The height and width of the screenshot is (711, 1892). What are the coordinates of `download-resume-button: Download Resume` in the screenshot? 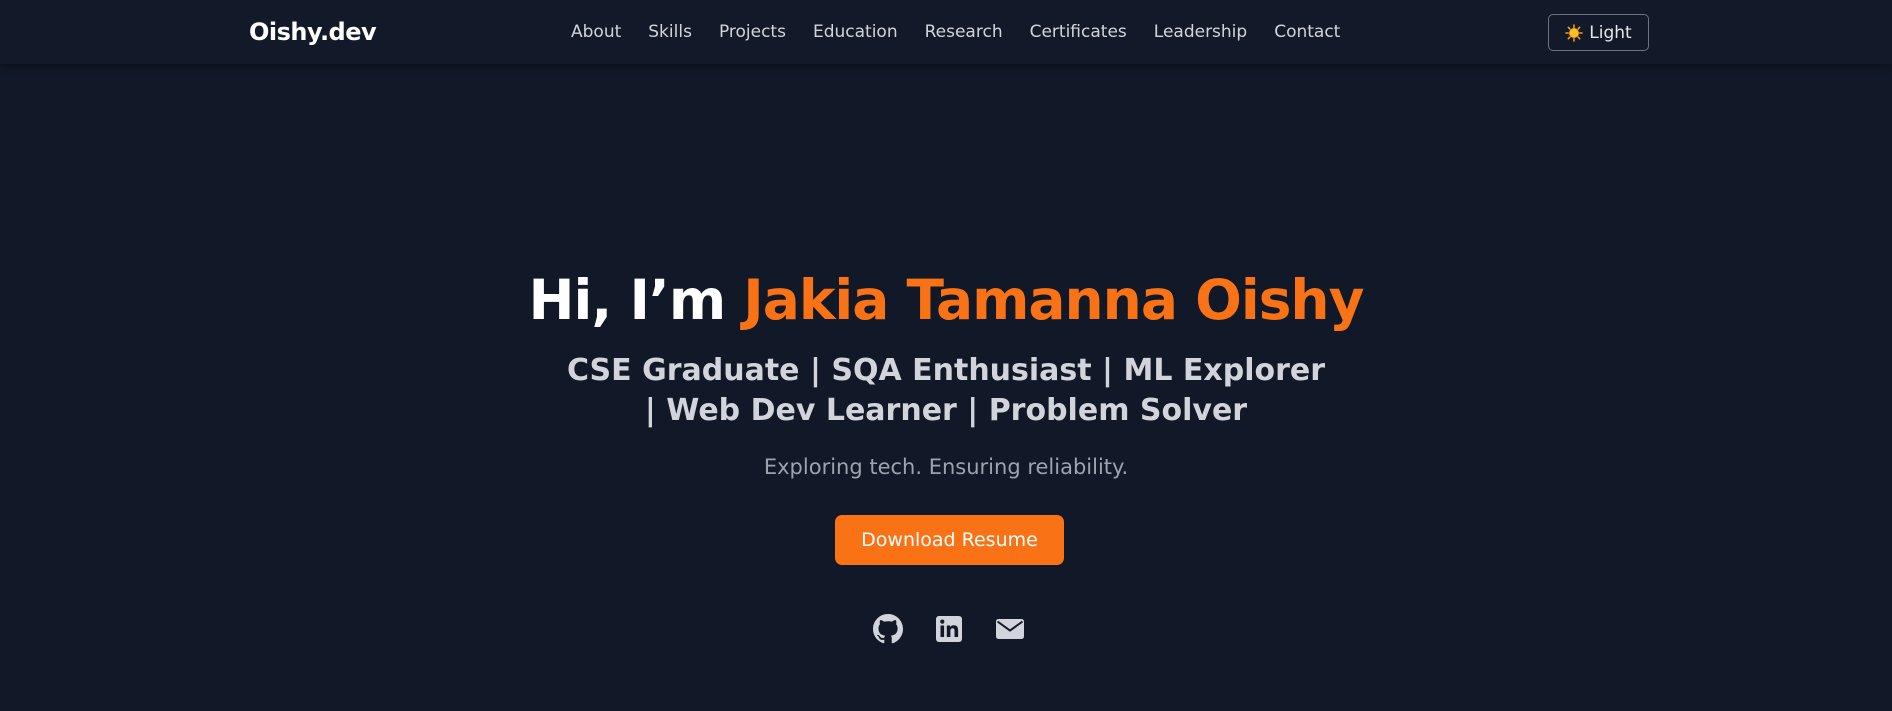 It's located at (949, 540).